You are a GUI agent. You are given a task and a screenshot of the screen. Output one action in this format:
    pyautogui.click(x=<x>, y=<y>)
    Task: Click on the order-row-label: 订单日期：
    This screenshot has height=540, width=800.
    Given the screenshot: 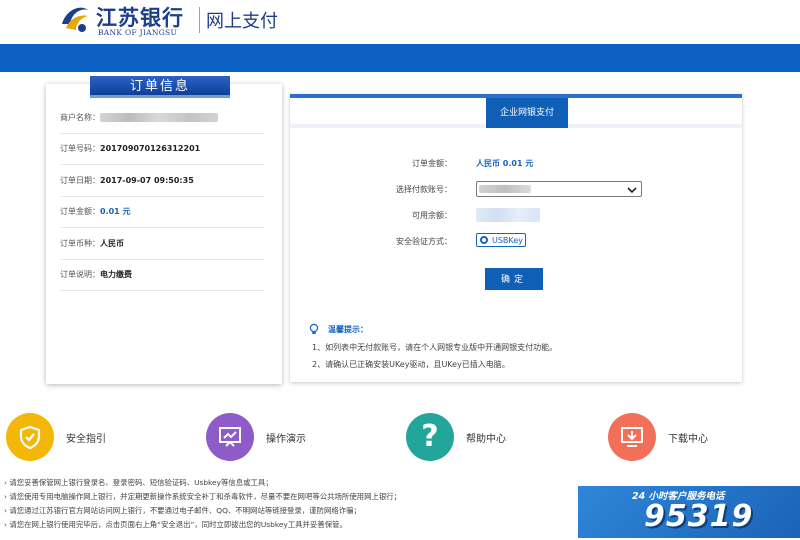 What is the action you would take?
    pyautogui.click(x=80, y=180)
    